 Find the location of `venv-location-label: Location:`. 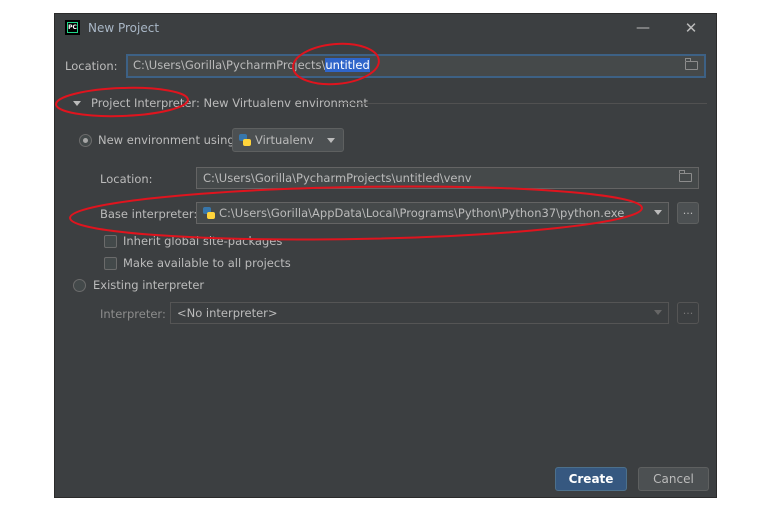

venv-location-label: Location: is located at coordinates (126, 179).